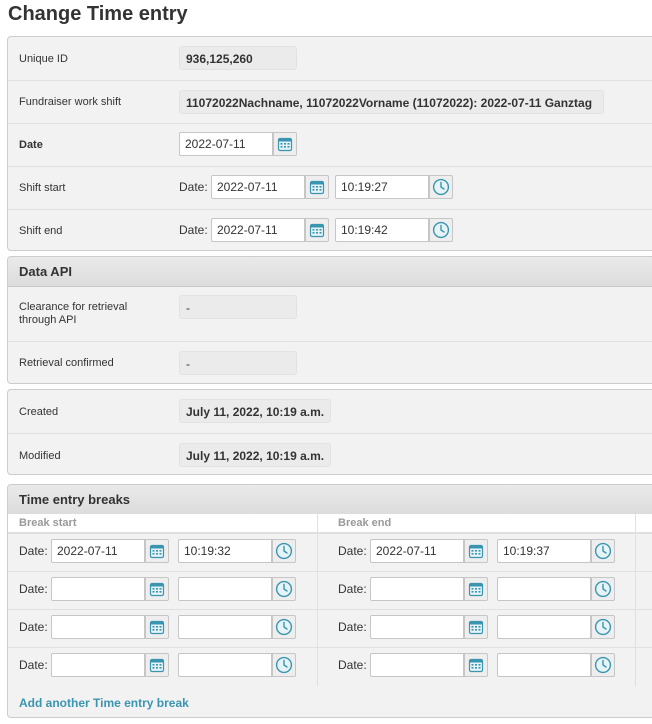  What do you see at coordinates (73, 313) in the screenshot?
I see `clearance-label: Clearance for retrieval through API` at bounding box center [73, 313].